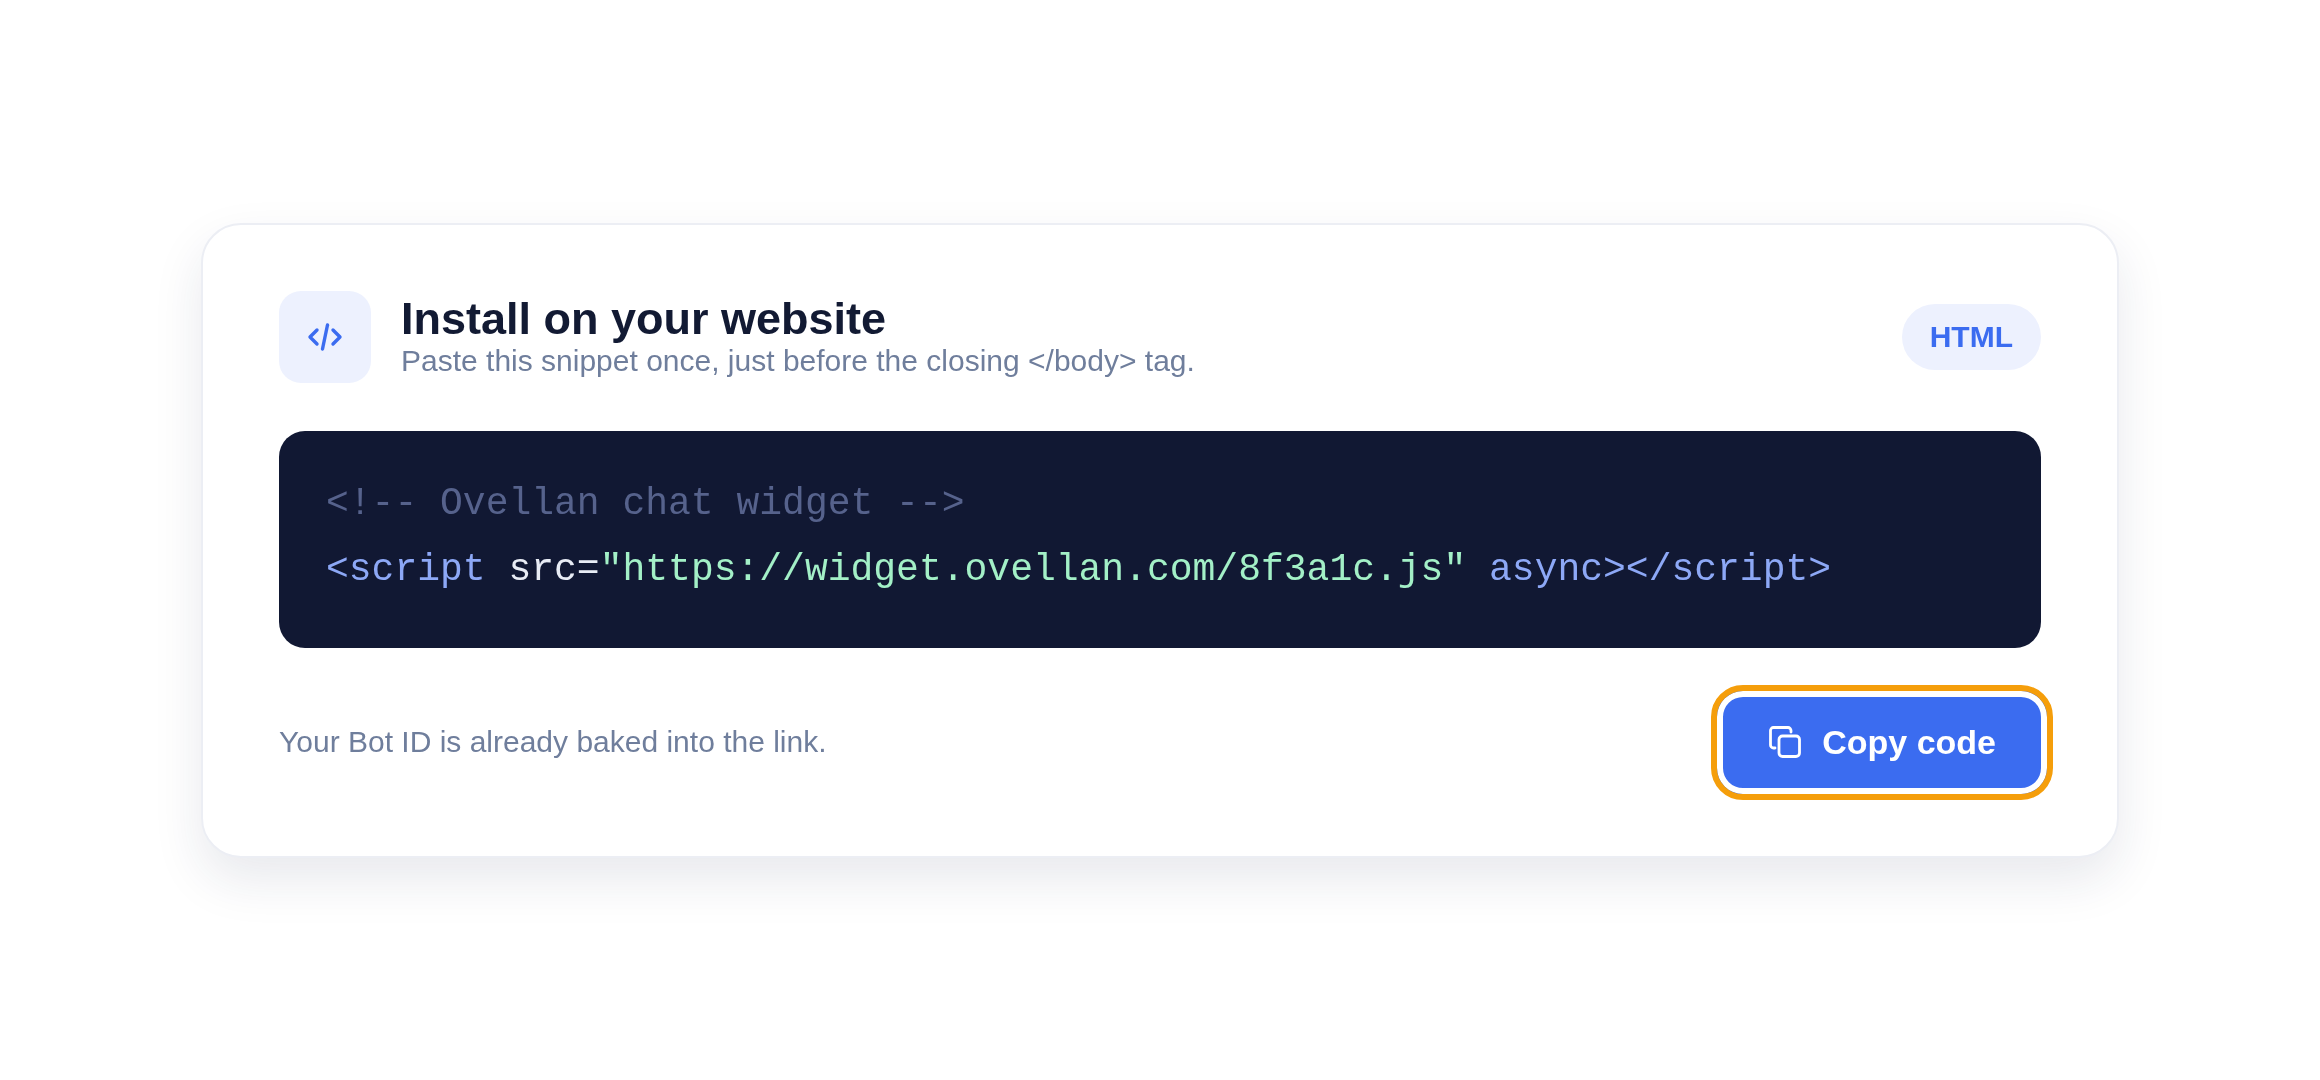 This screenshot has width=2320, height=1080. What do you see at coordinates (553, 742) in the screenshot?
I see `footer-note: Your Bot ID is already baked into the link.` at bounding box center [553, 742].